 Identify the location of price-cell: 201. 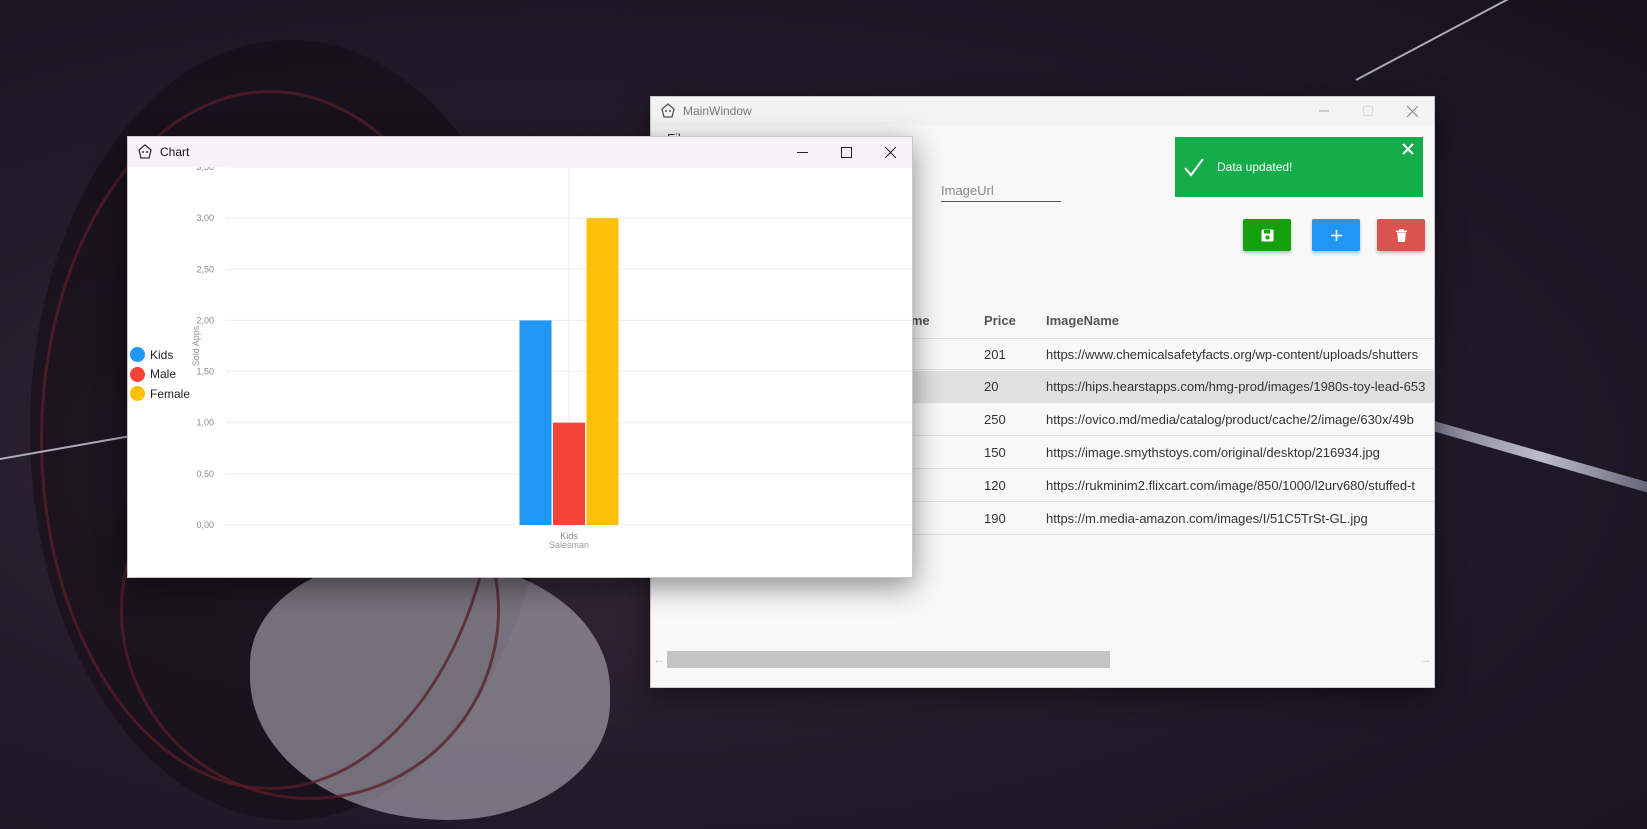
(995, 354).